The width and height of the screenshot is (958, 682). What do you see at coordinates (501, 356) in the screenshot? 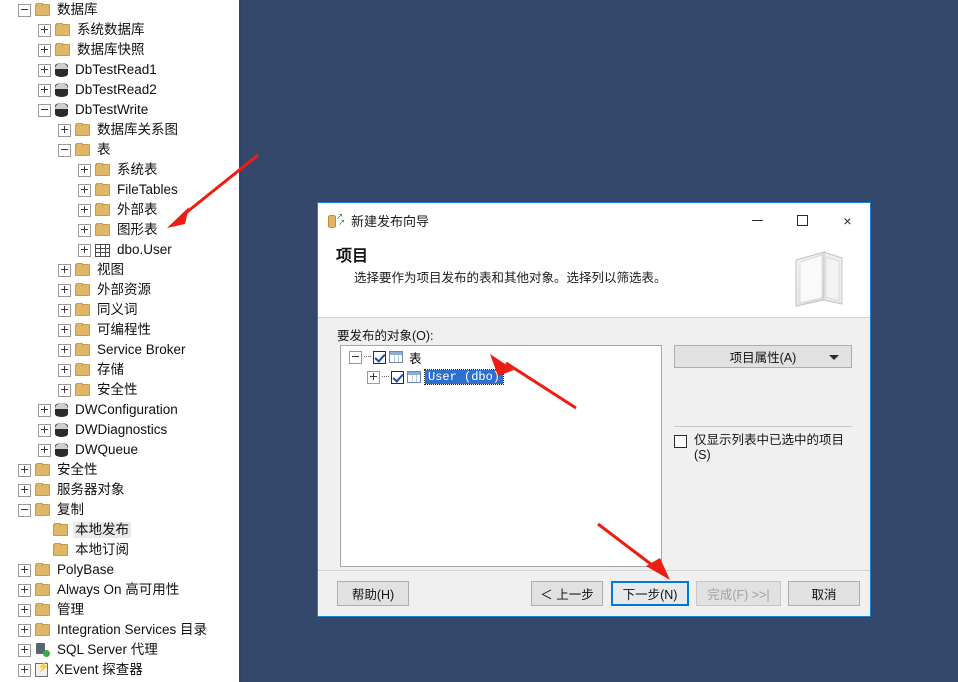
I see `article-tree-row: 表` at bounding box center [501, 356].